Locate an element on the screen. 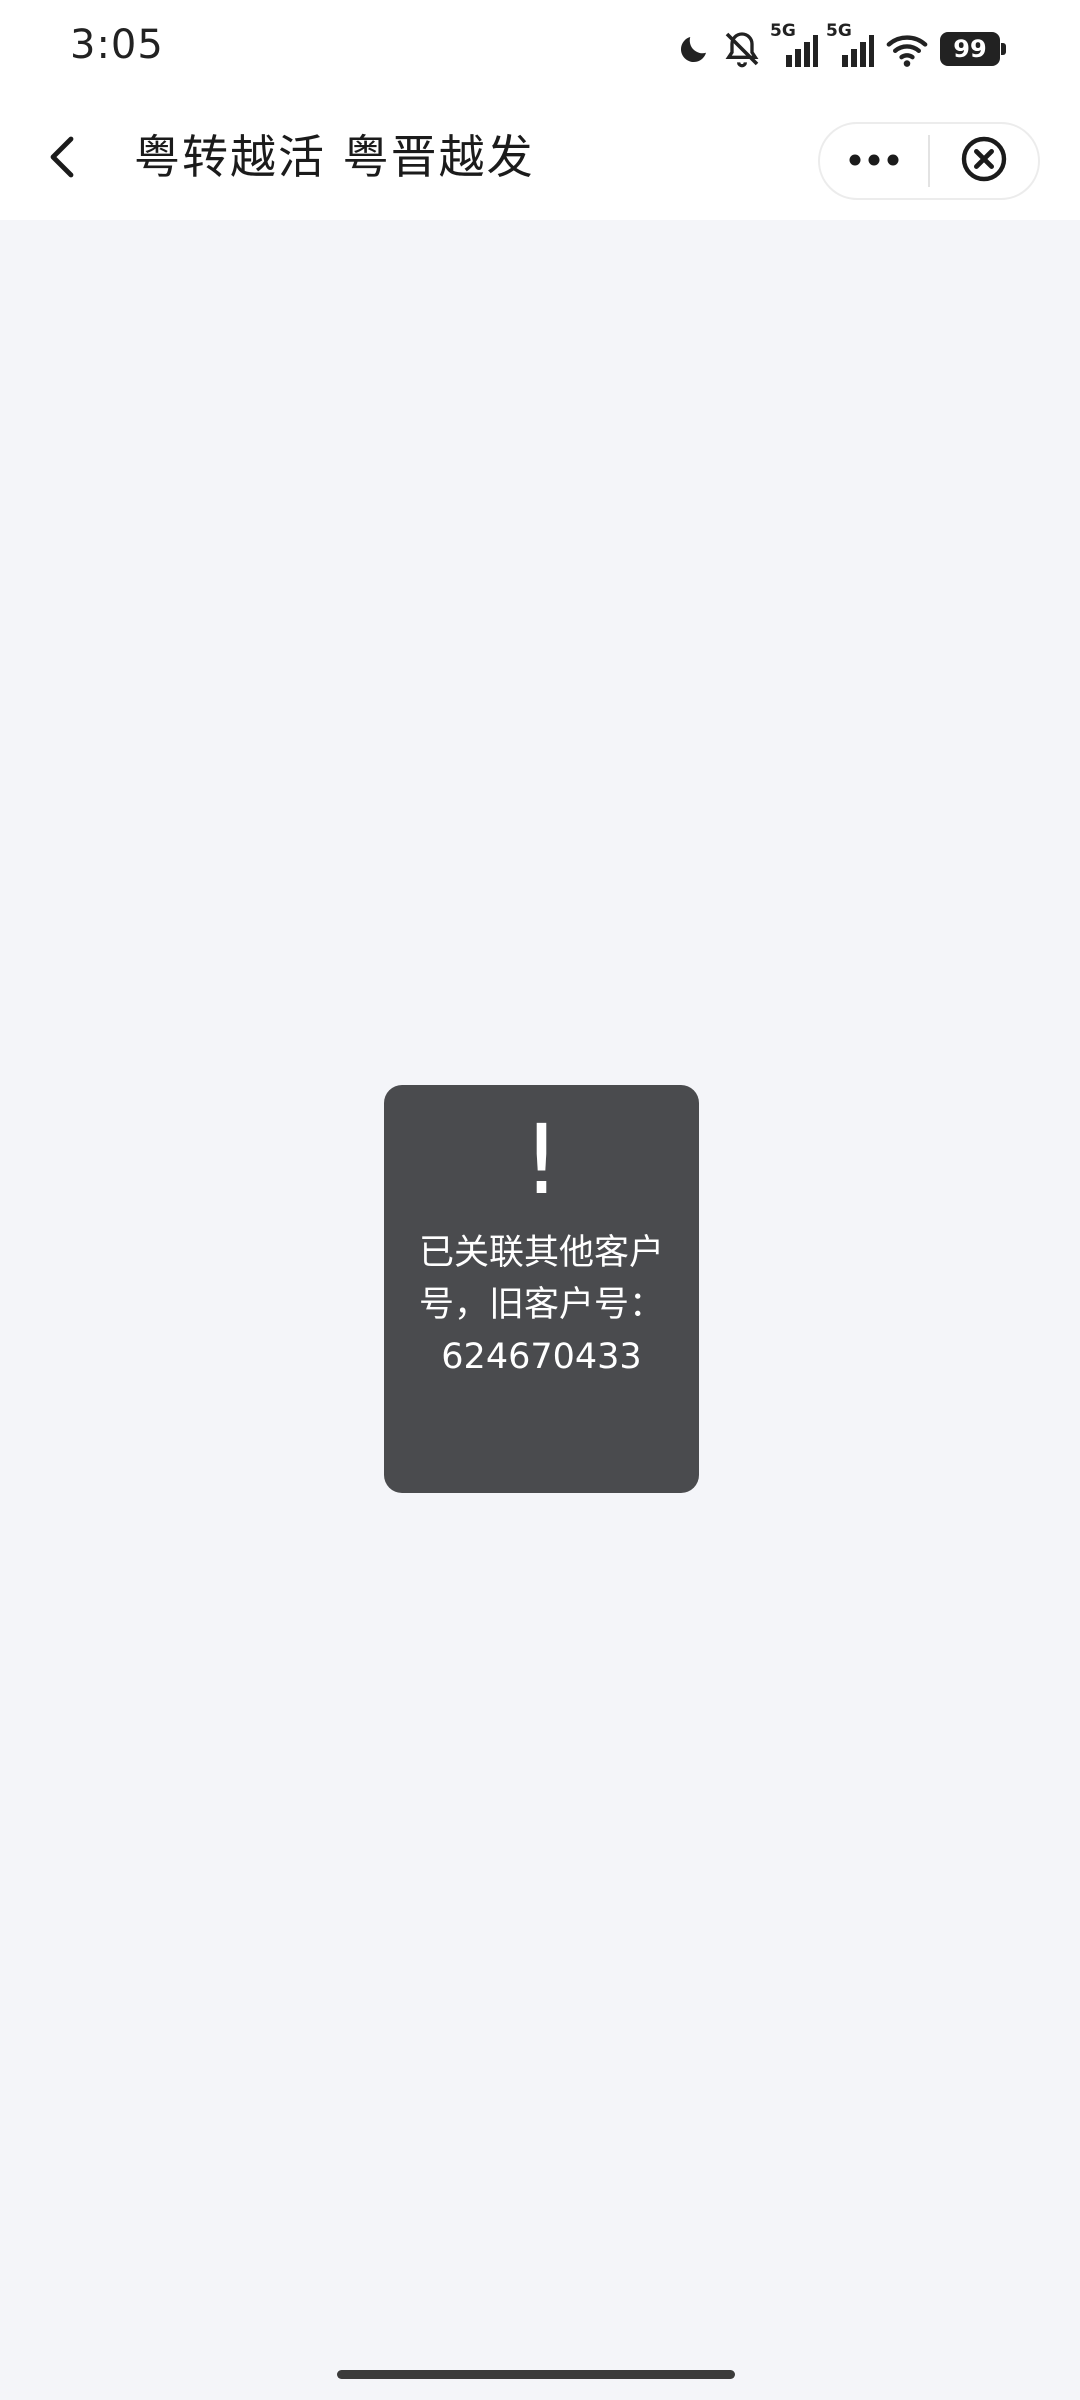  mini-program-capsule is located at coordinates (929, 161).